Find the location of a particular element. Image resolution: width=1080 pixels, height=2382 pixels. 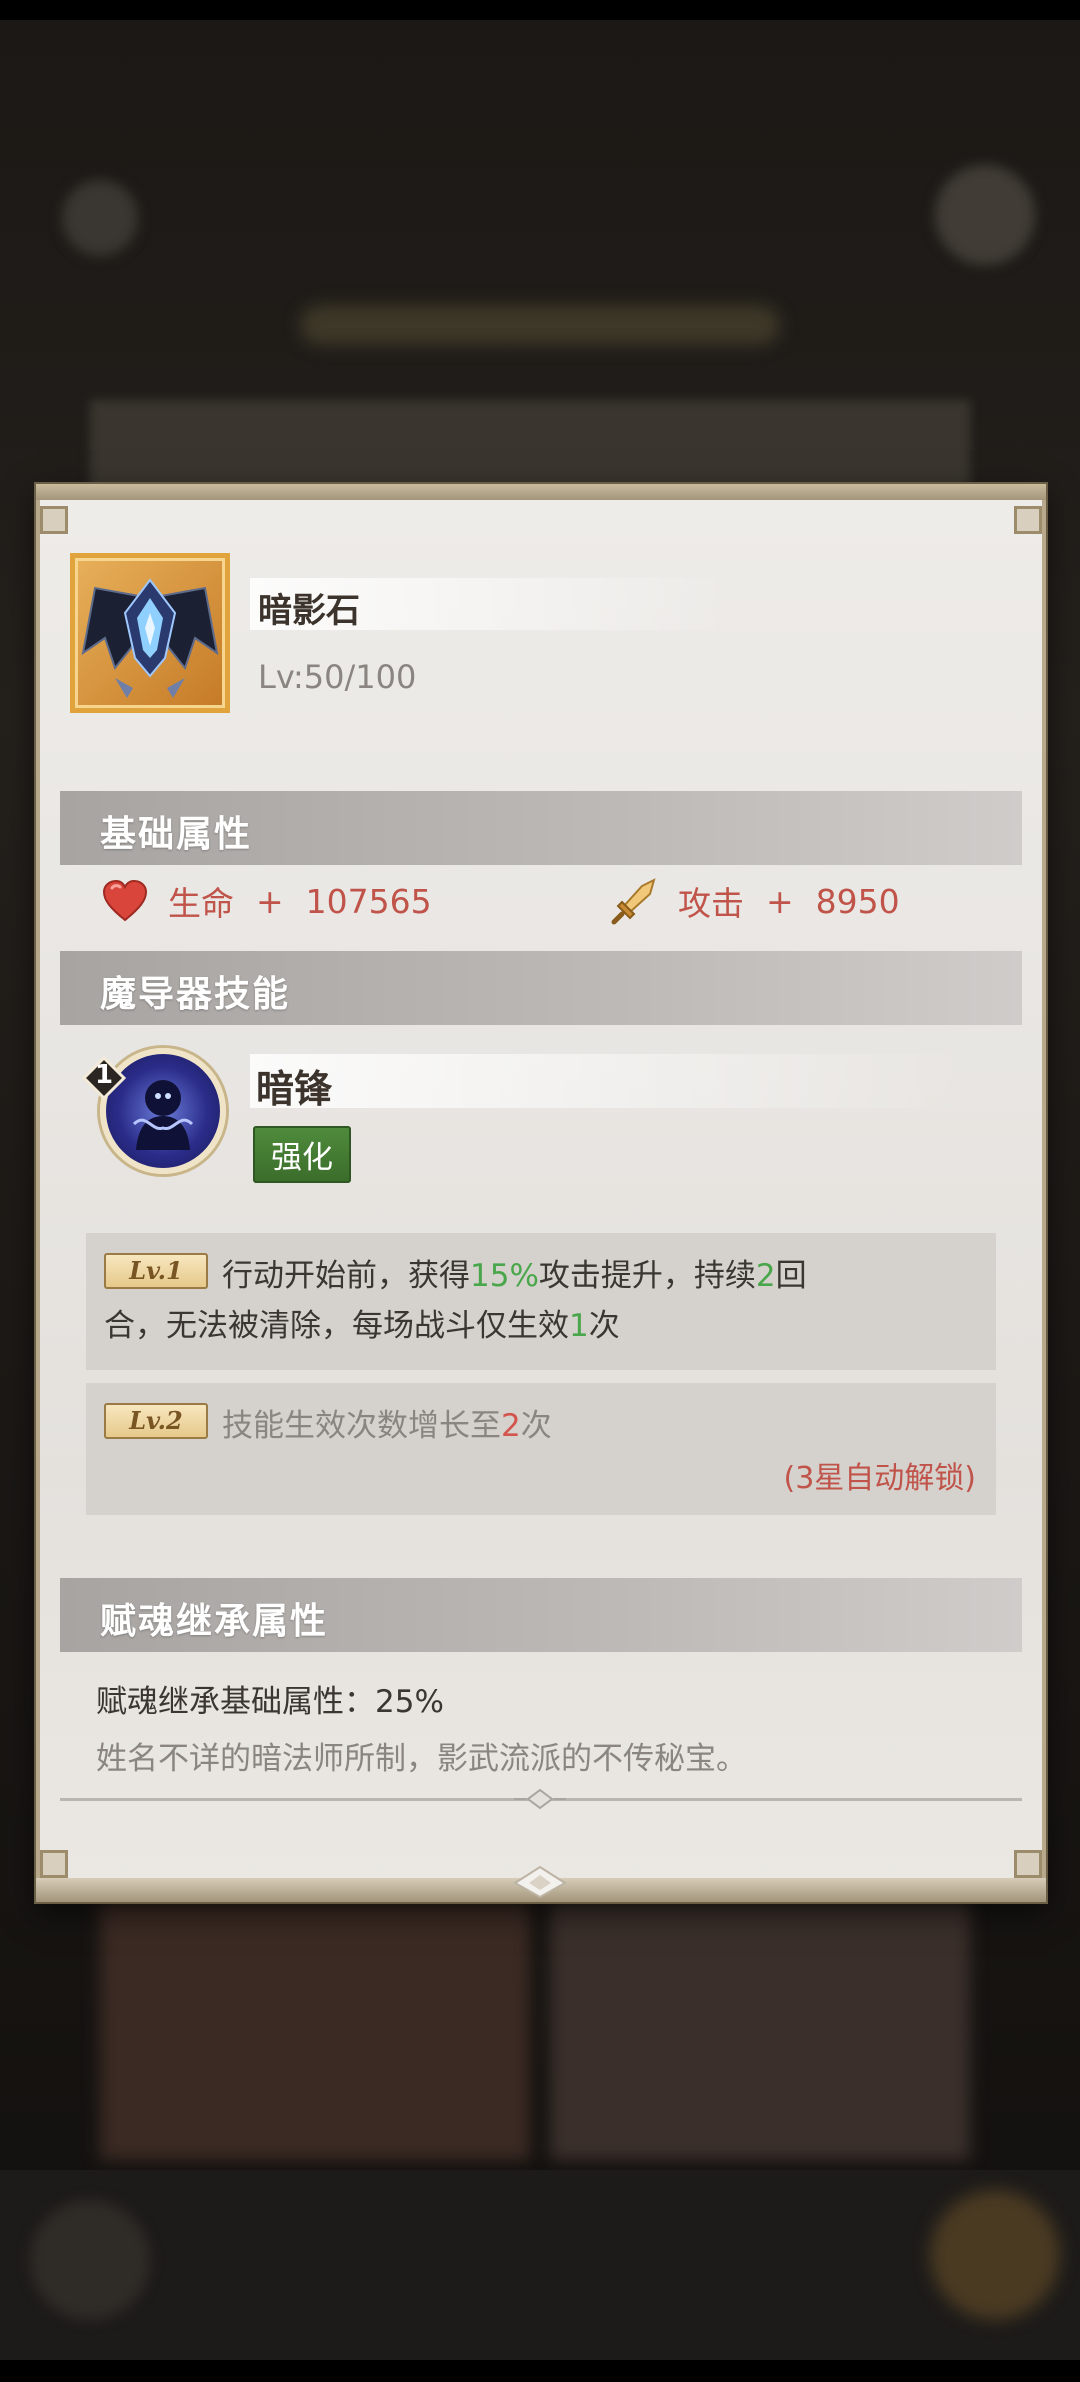

skill-type-tag: 强化 is located at coordinates (302, 1154).